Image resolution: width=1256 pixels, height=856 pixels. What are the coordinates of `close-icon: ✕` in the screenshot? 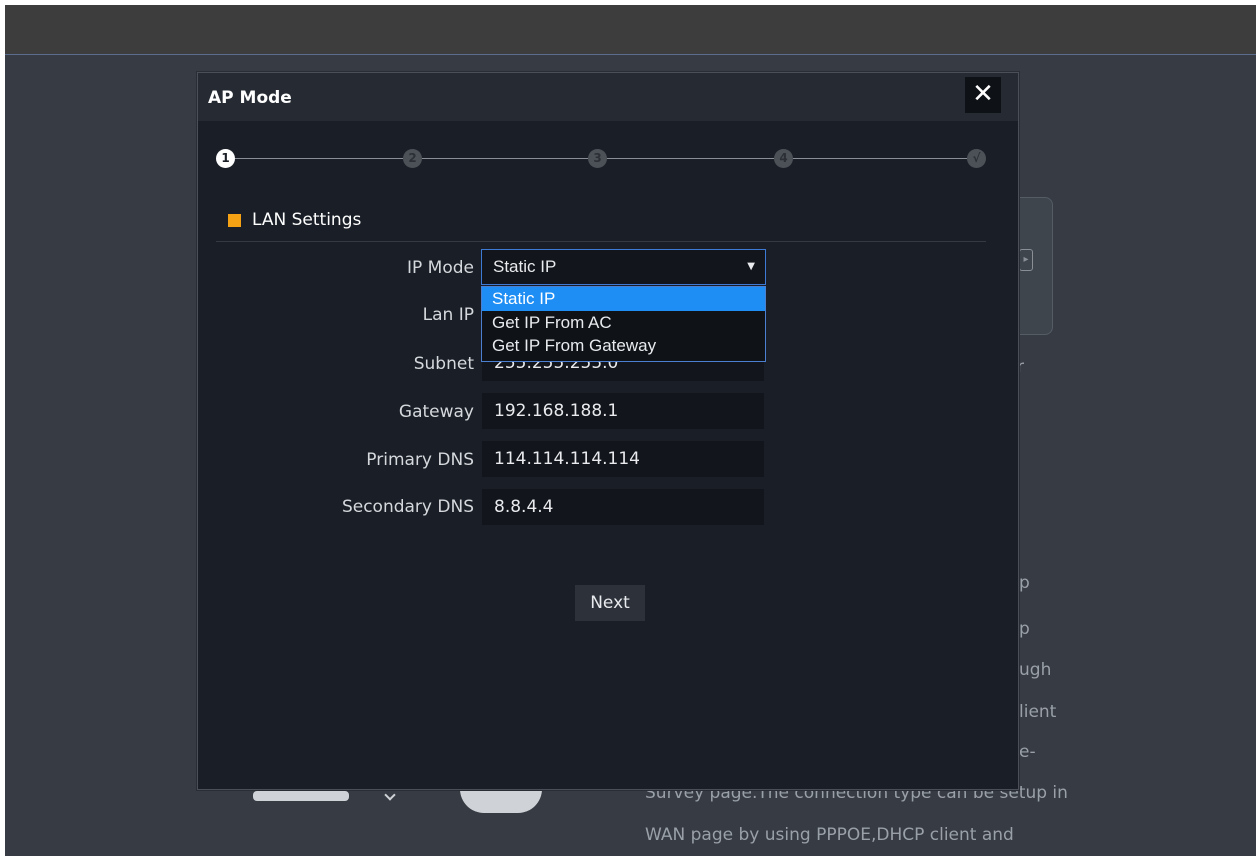 It's located at (983, 94).